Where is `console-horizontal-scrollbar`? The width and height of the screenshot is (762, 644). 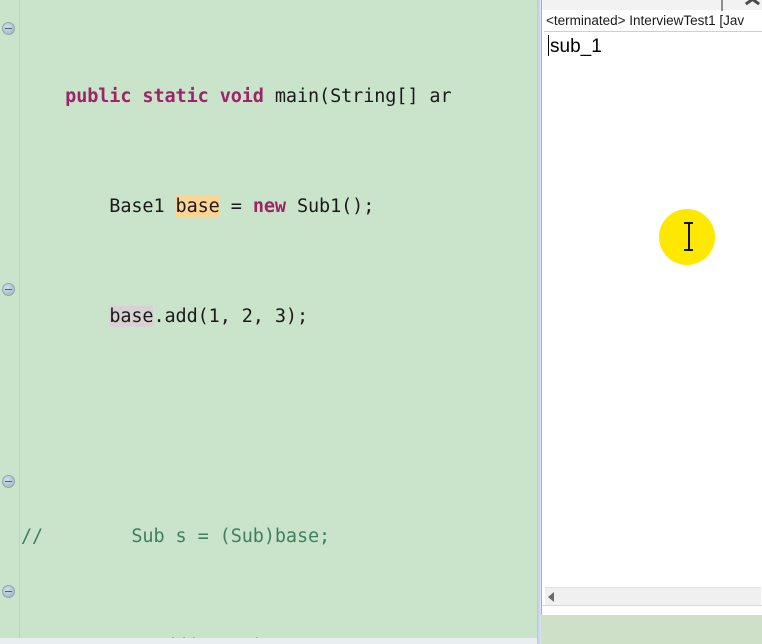
console-horizontal-scrollbar is located at coordinates (653, 596).